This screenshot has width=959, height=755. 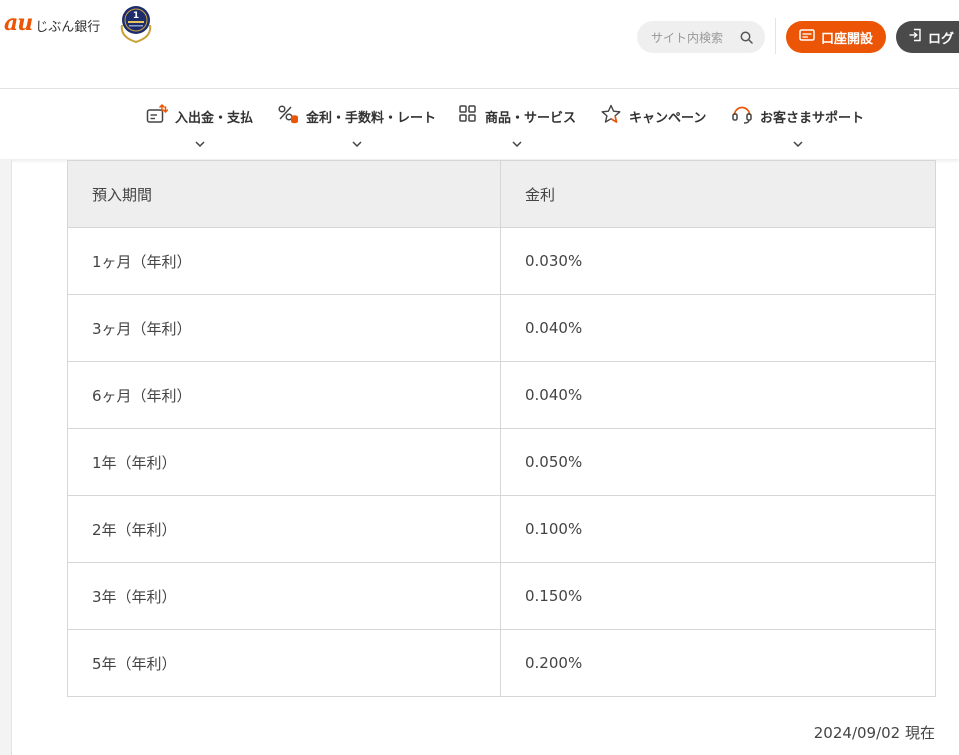 I want to click on search-input: サイト内検索, so click(x=701, y=37).